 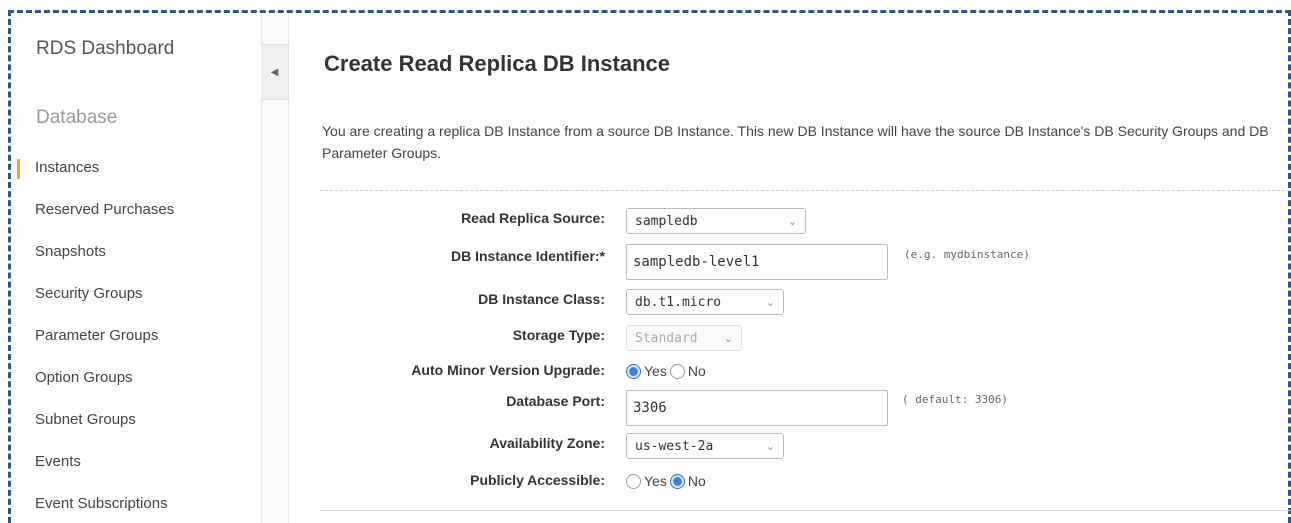 What do you see at coordinates (696, 481) in the screenshot?
I see `publicly-accessible-no-label: No` at bounding box center [696, 481].